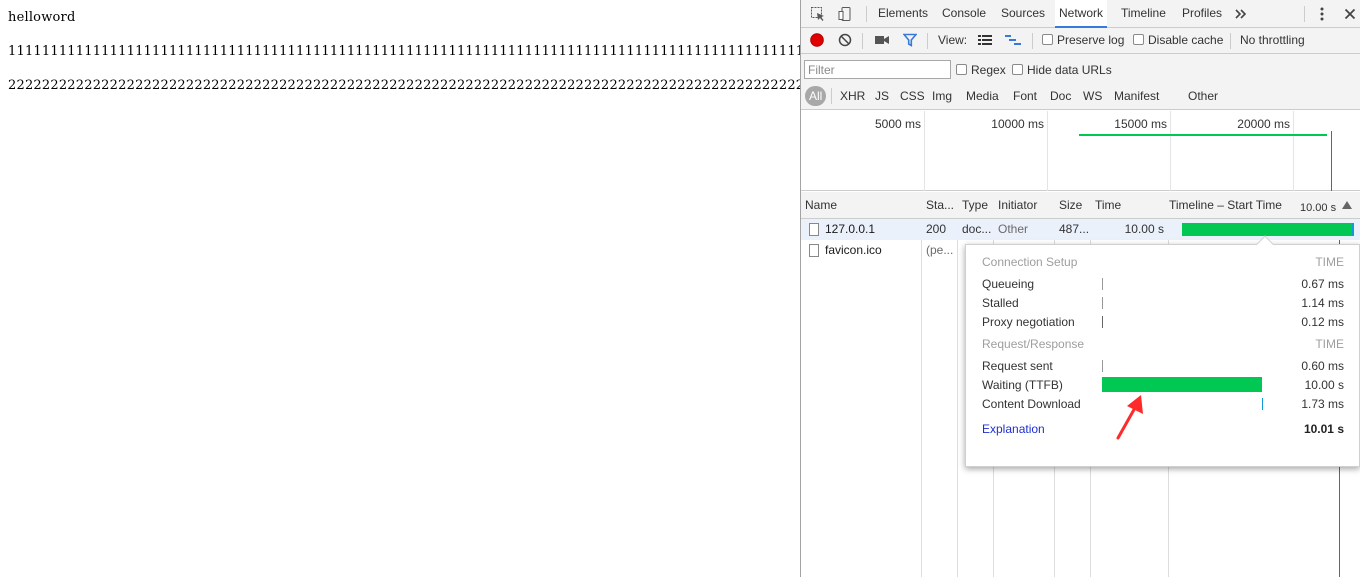  What do you see at coordinates (818, 14) in the screenshot?
I see `inspect-element-icon` at bounding box center [818, 14].